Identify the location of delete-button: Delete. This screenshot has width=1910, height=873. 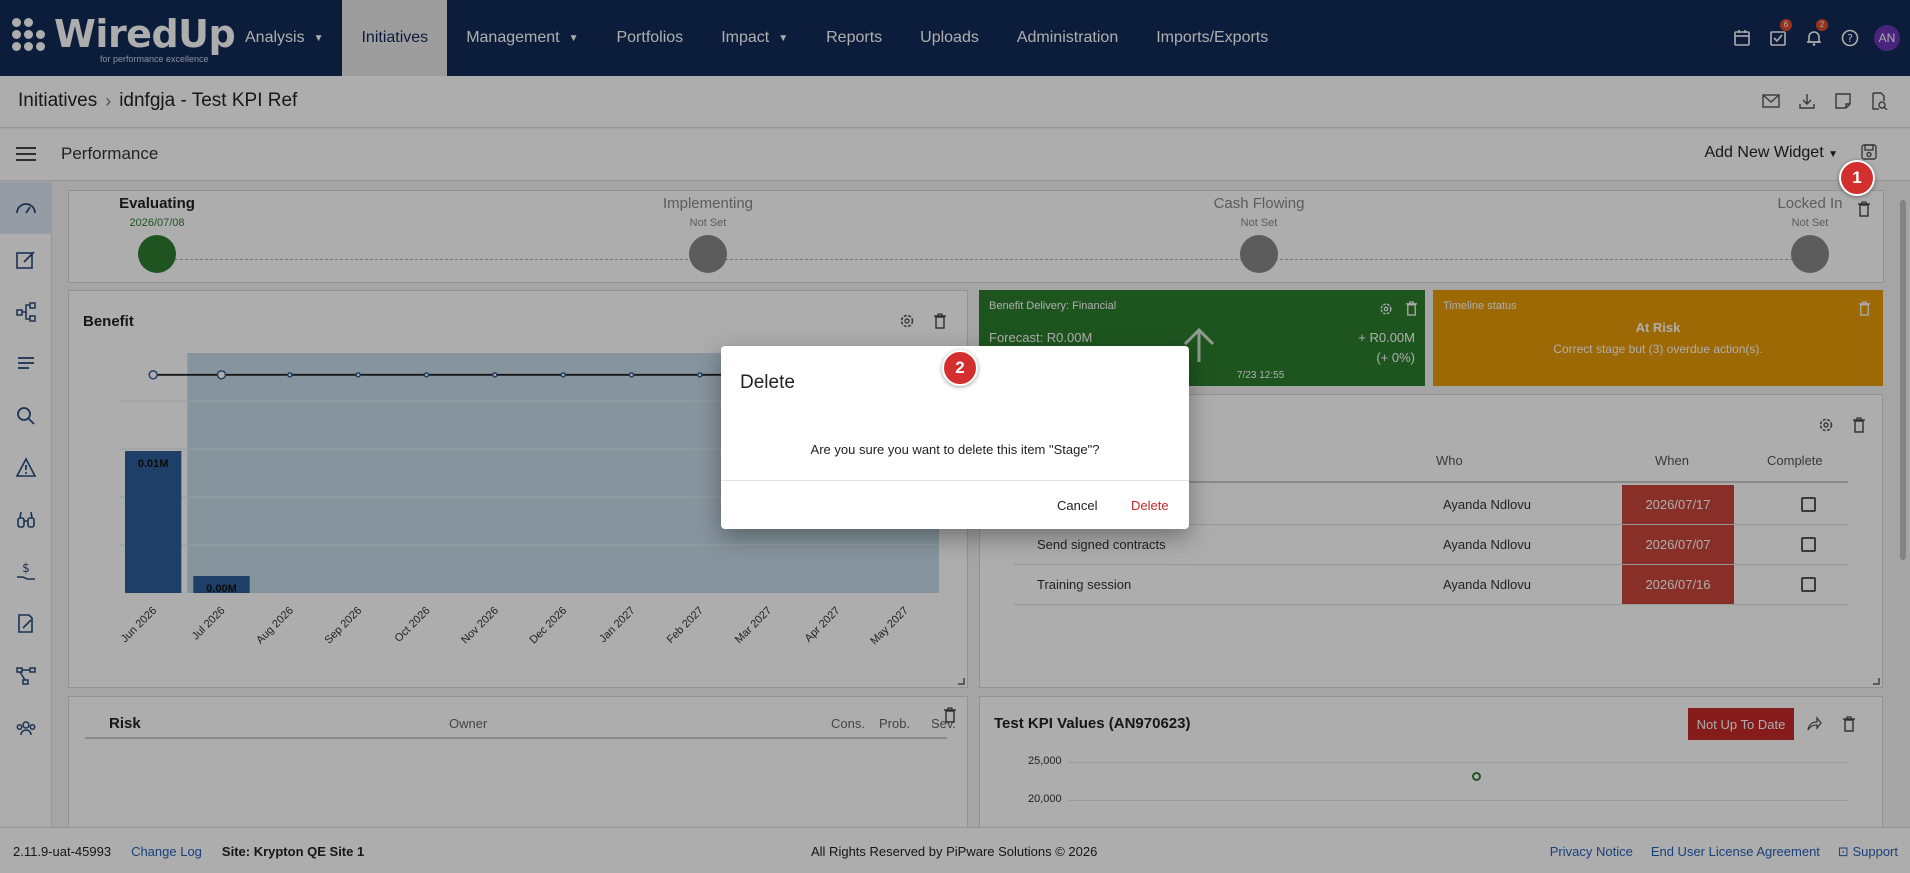
(1150, 505).